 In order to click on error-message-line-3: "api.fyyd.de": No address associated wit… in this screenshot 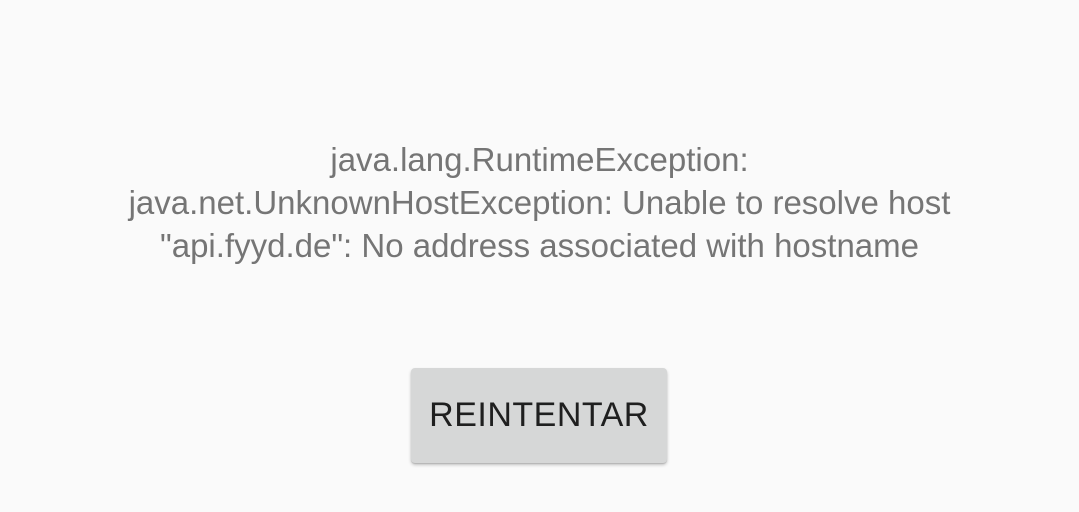, I will do `click(539, 245)`.